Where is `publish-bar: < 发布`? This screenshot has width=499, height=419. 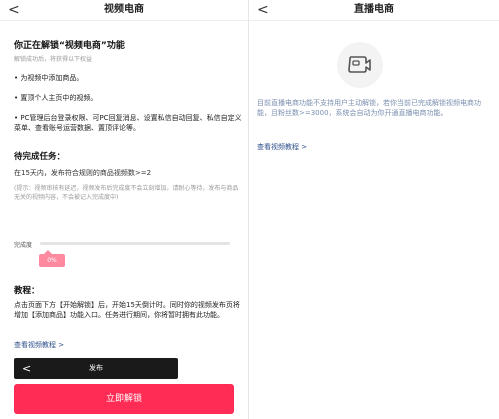
publish-bar: < 发布 is located at coordinates (96, 368).